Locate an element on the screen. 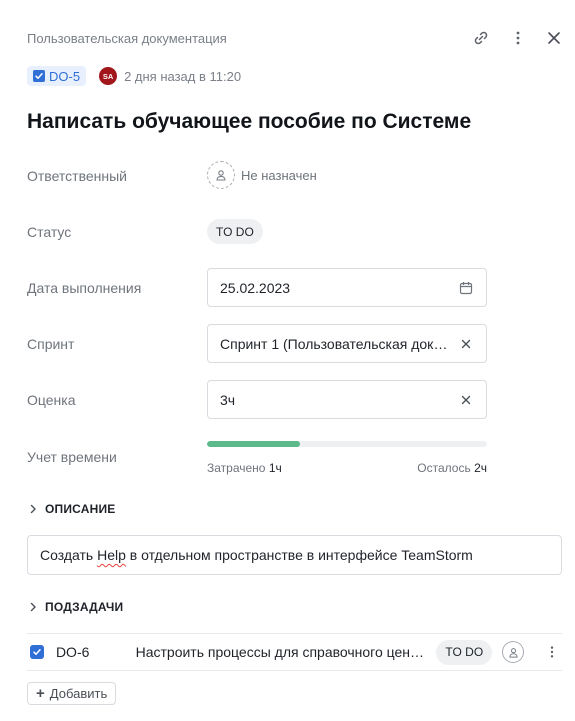 The image size is (575, 721). assignee-selector: Не назначен is located at coordinates (262, 175).